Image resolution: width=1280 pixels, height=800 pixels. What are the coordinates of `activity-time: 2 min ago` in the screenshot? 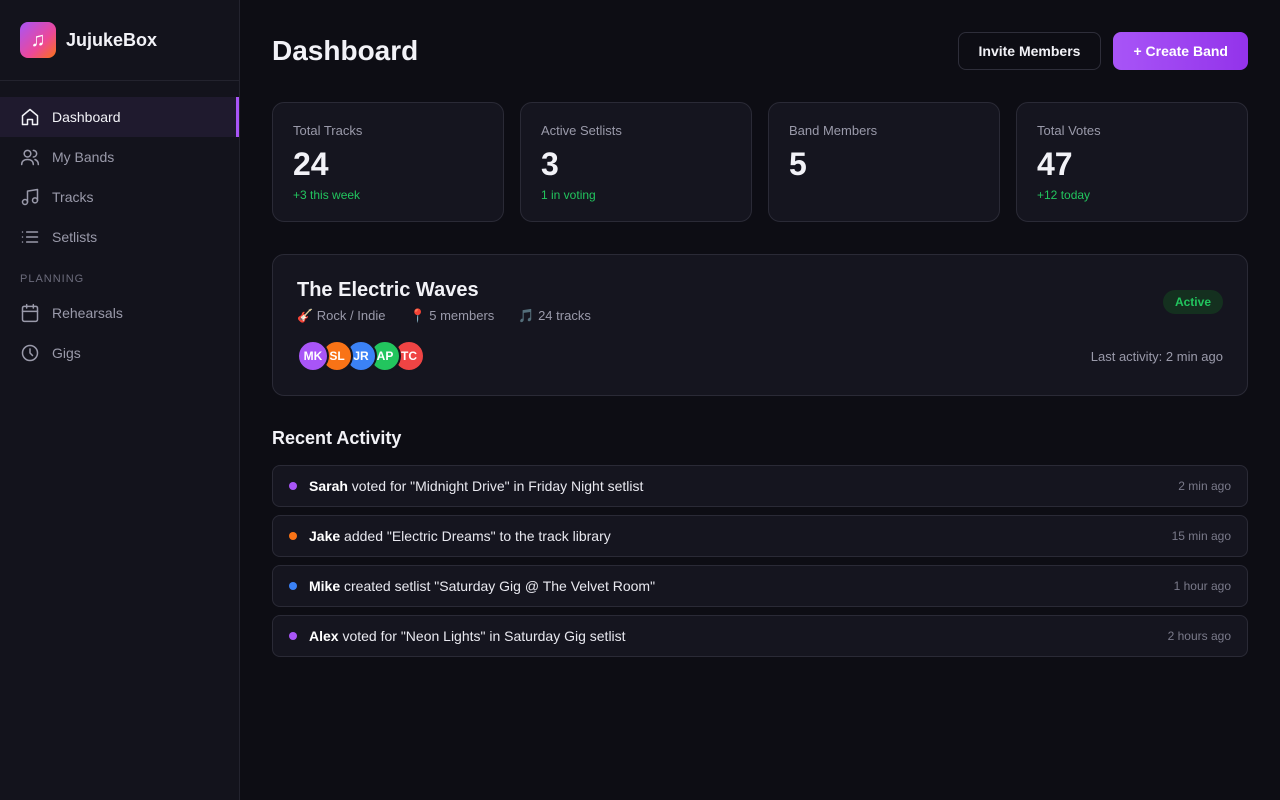 It's located at (1204, 486).